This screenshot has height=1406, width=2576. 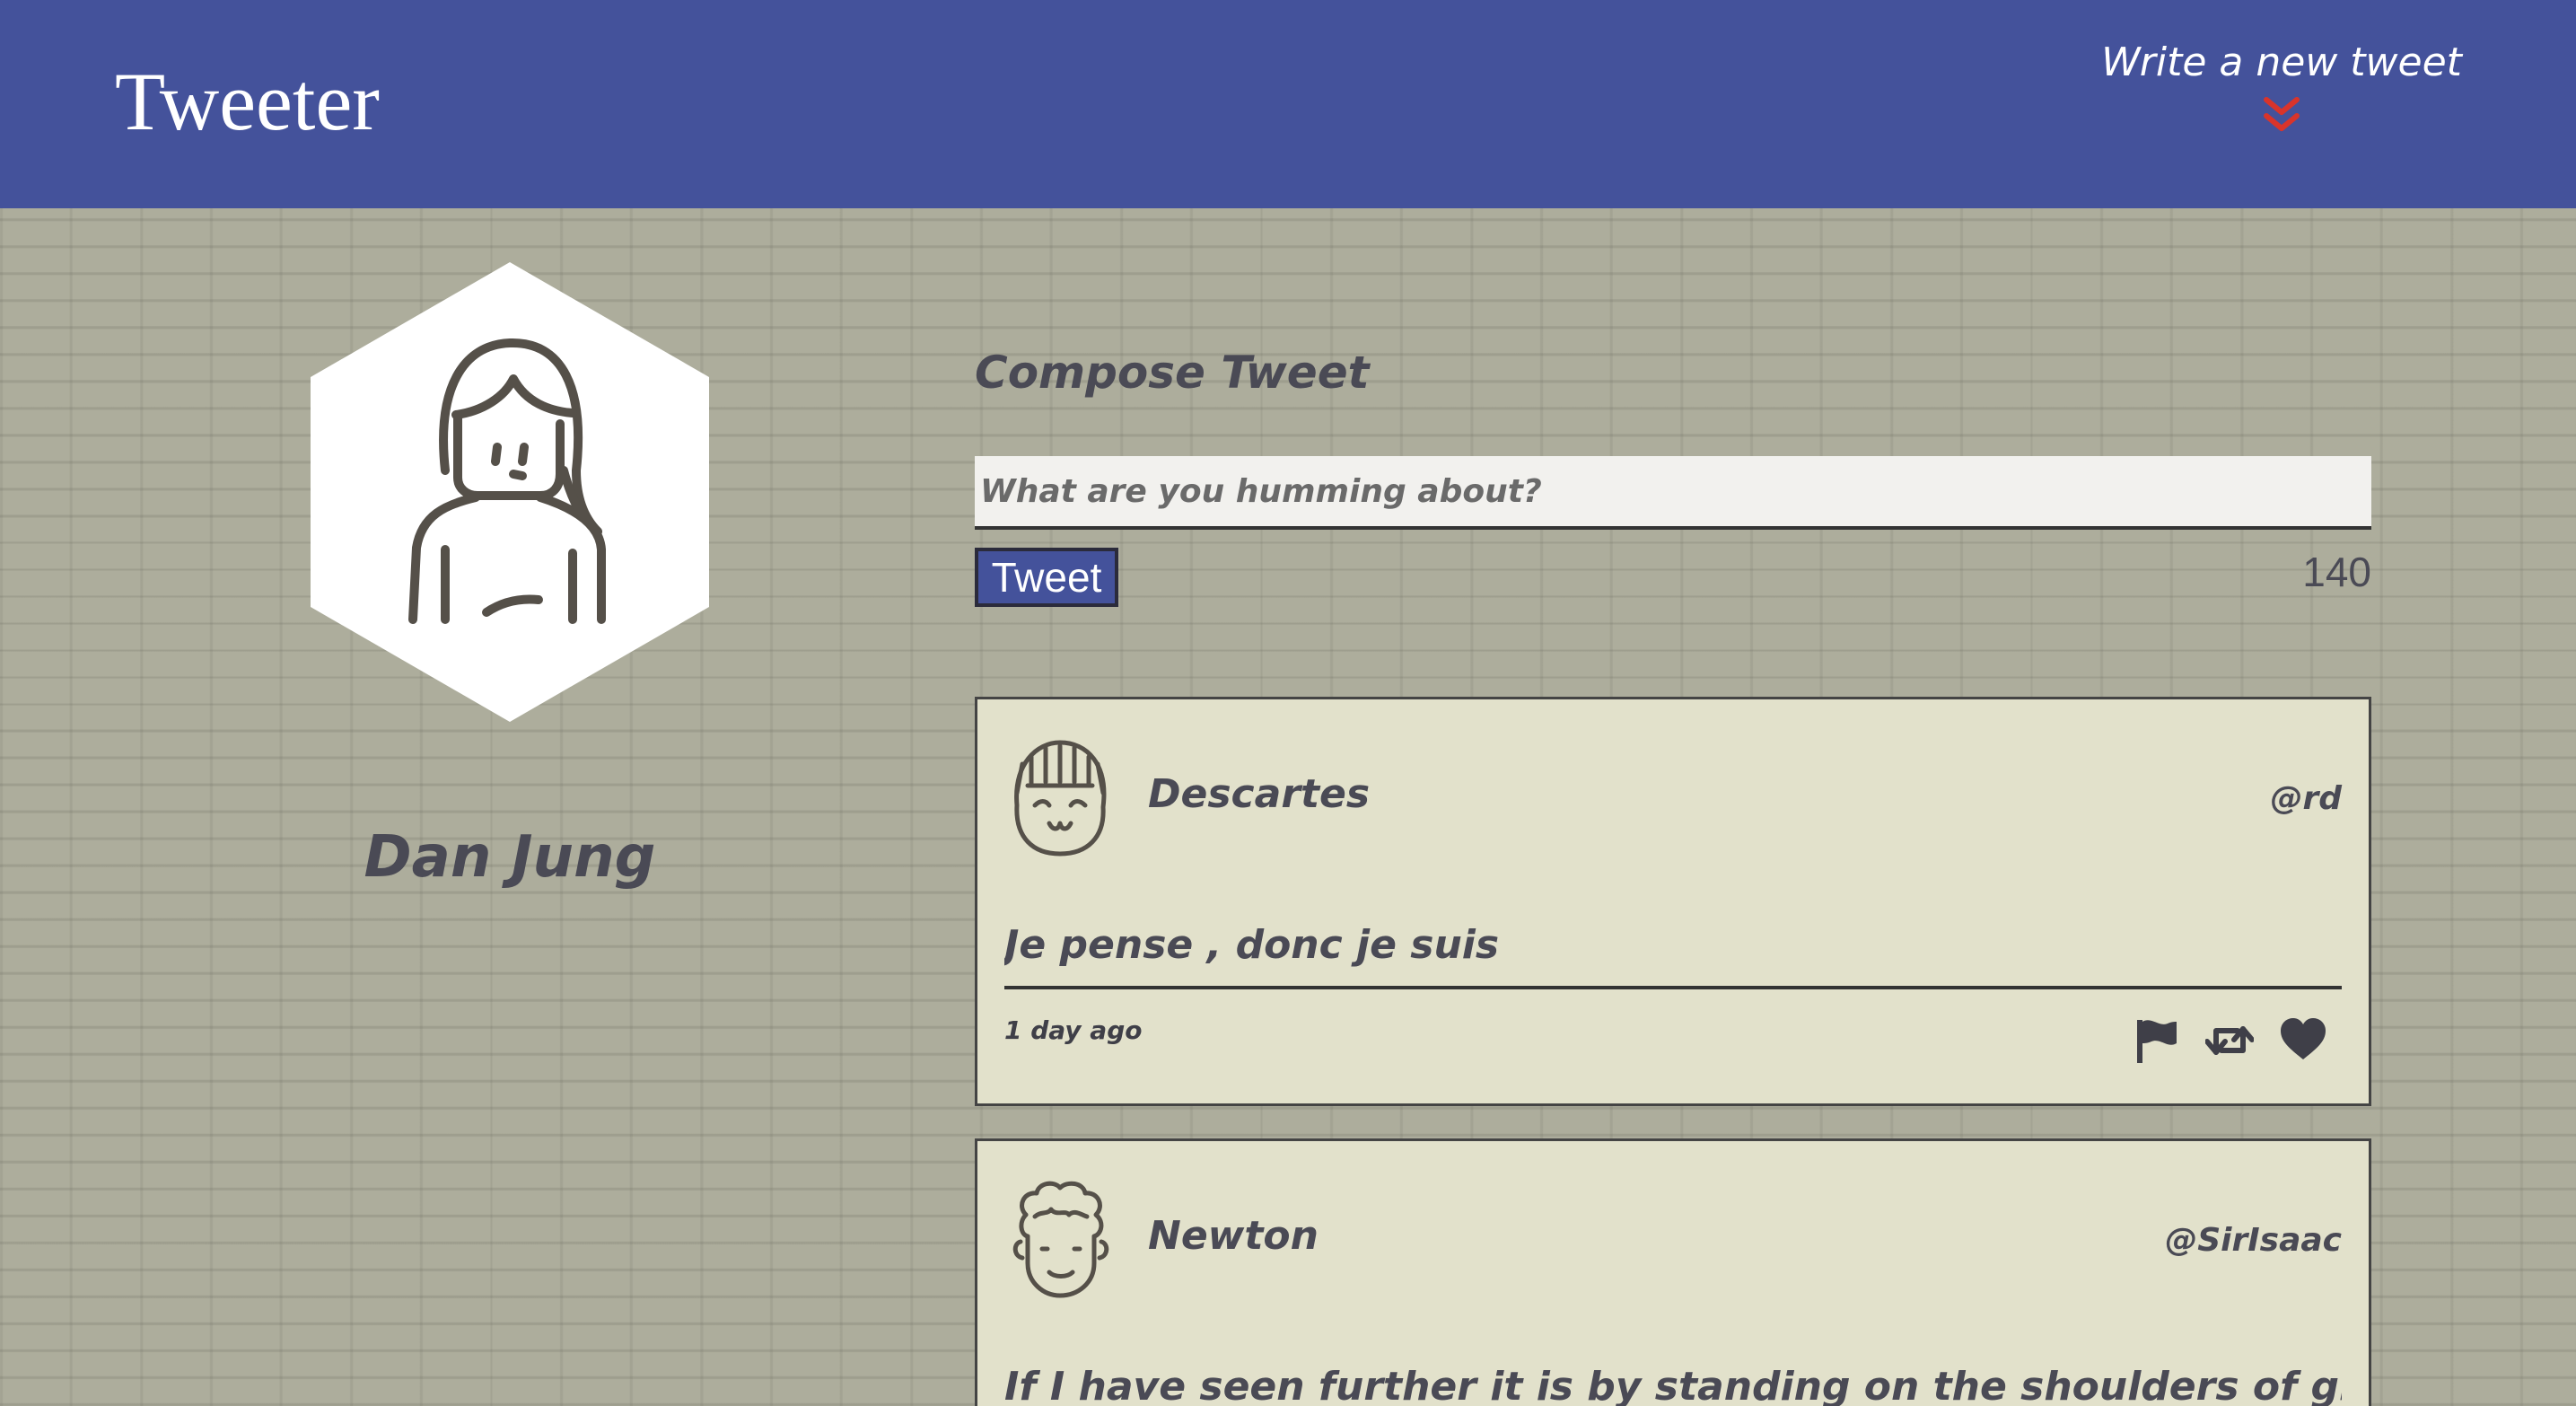 What do you see at coordinates (1673, 955) in the screenshot?
I see `tweet-text: Je pense , donc je suis` at bounding box center [1673, 955].